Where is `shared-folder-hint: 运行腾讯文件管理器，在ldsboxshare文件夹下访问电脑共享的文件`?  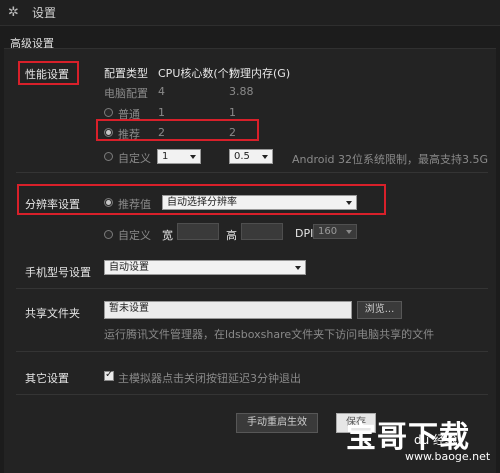
shared-folder-hint: 运行腾讯文件管理器，在ldsboxshare文件夹下访问电脑共享的文件 is located at coordinates (269, 334).